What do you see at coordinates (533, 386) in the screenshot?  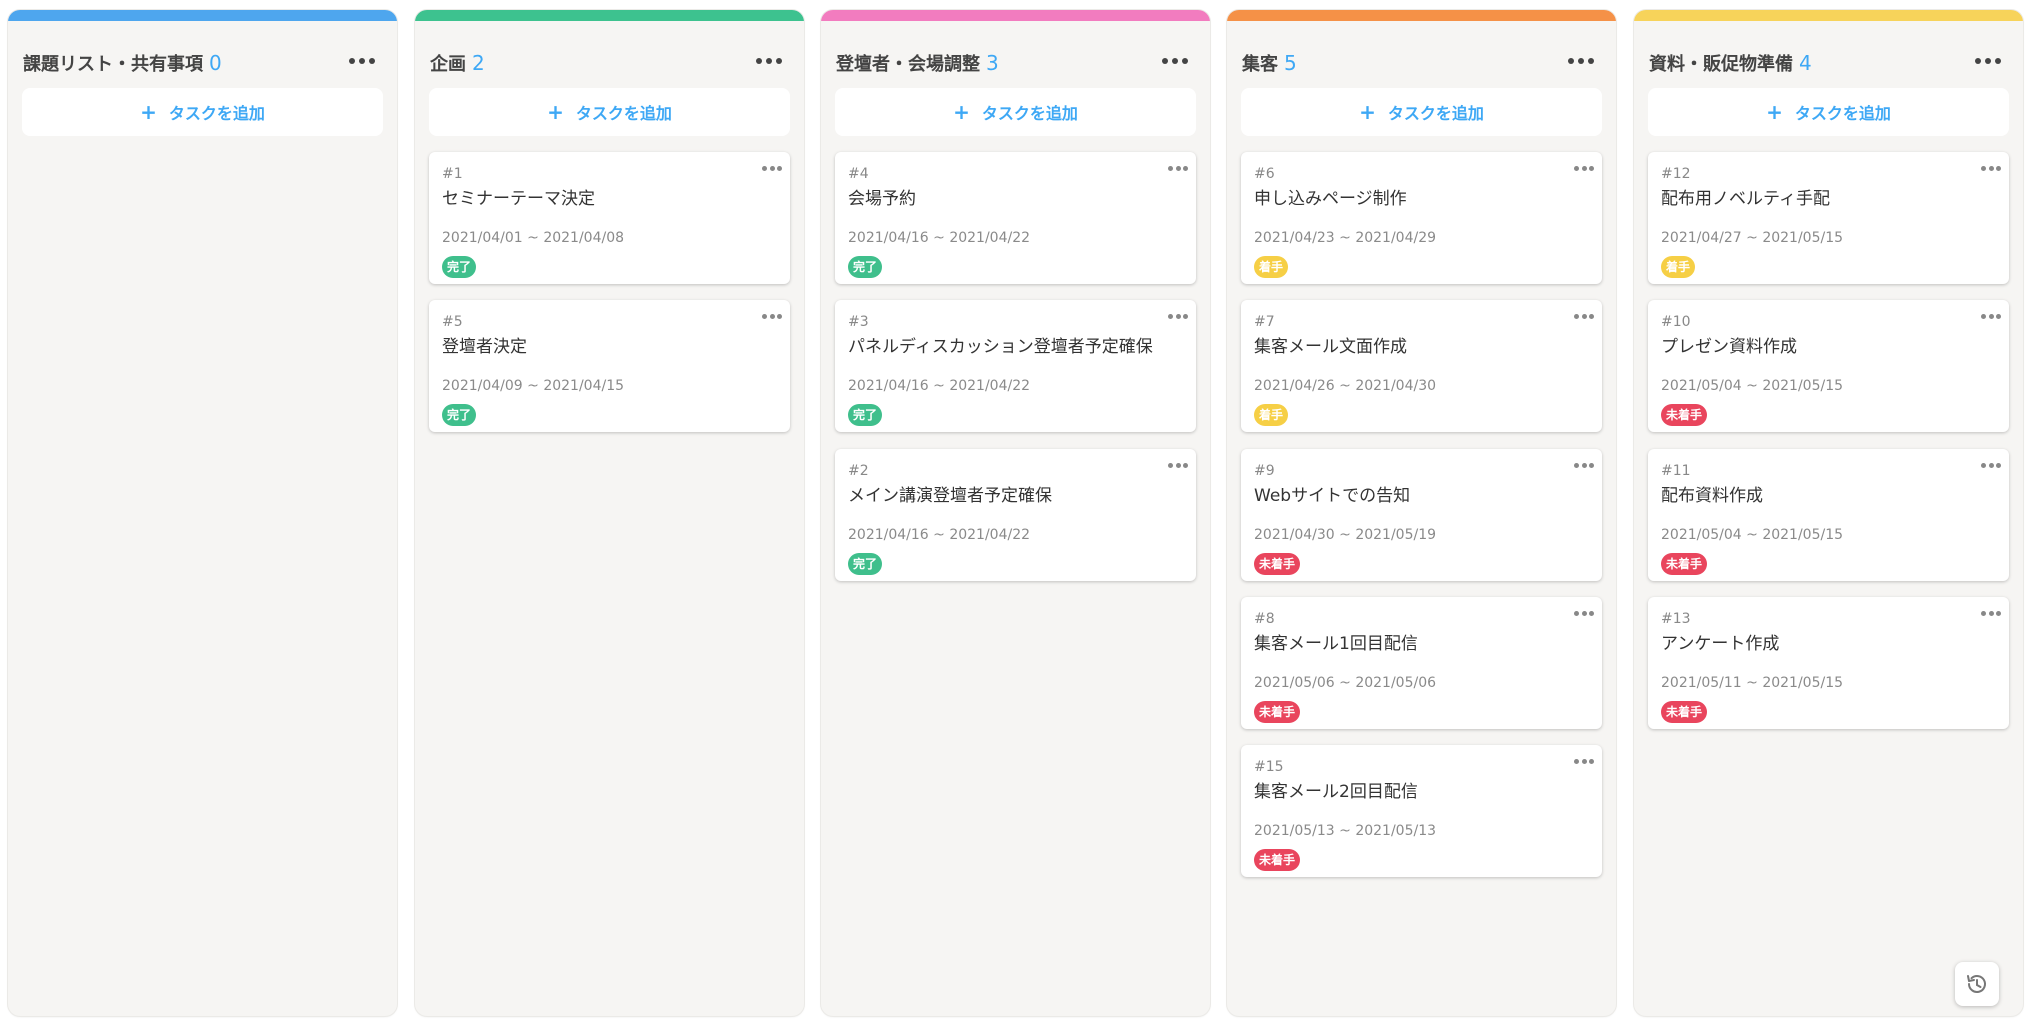 I see `task-dates: 2021/04/09 ~ 2021/04/15` at bounding box center [533, 386].